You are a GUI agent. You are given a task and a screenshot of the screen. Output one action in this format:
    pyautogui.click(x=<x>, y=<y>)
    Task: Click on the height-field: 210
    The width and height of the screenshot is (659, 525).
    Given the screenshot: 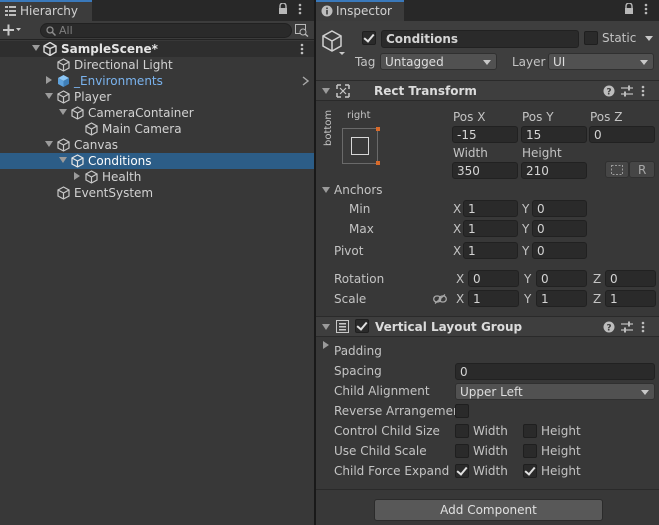 What is the action you would take?
    pyautogui.click(x=554, y=170)
    